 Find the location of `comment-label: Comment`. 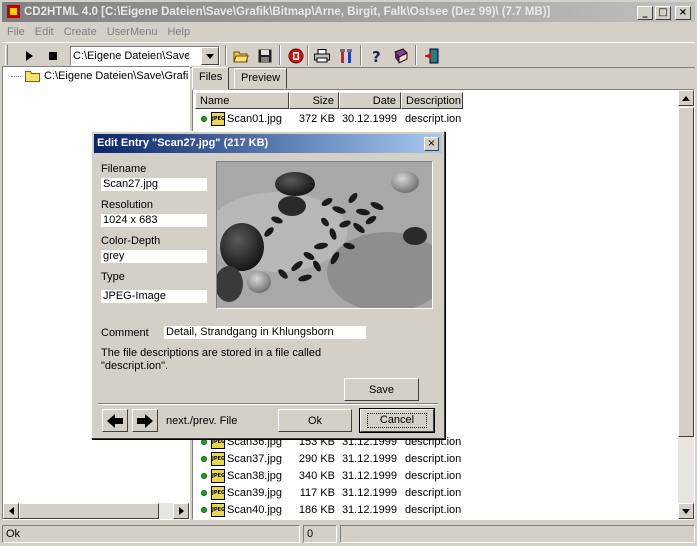

comment-label: Comment is located at coordinates (125, 333).